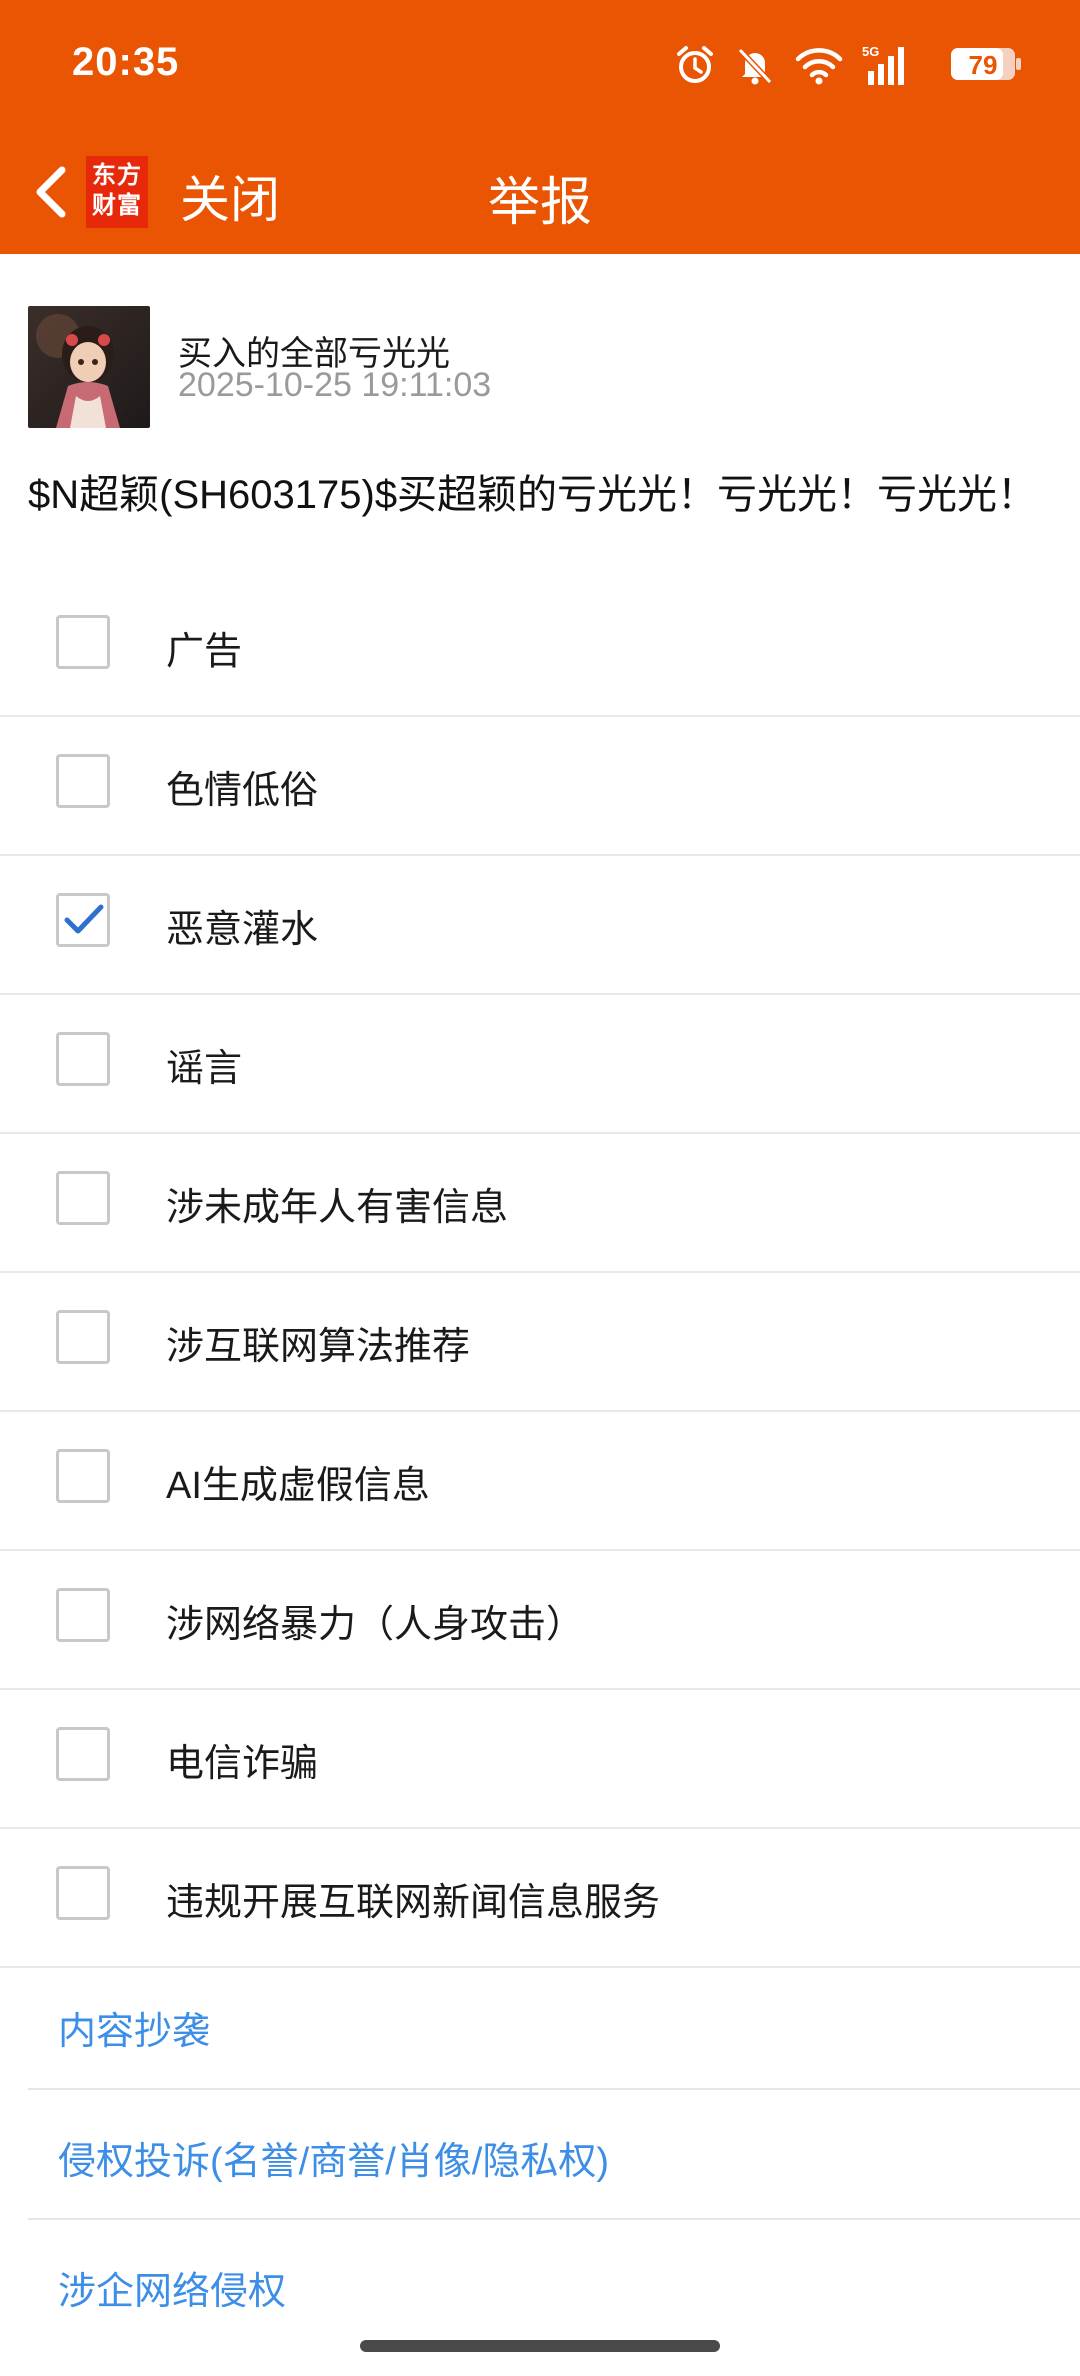 This screenshot has width=1080, height=2376. I want to click on report-option-label: 电信诈骗, so click(242, 1764).